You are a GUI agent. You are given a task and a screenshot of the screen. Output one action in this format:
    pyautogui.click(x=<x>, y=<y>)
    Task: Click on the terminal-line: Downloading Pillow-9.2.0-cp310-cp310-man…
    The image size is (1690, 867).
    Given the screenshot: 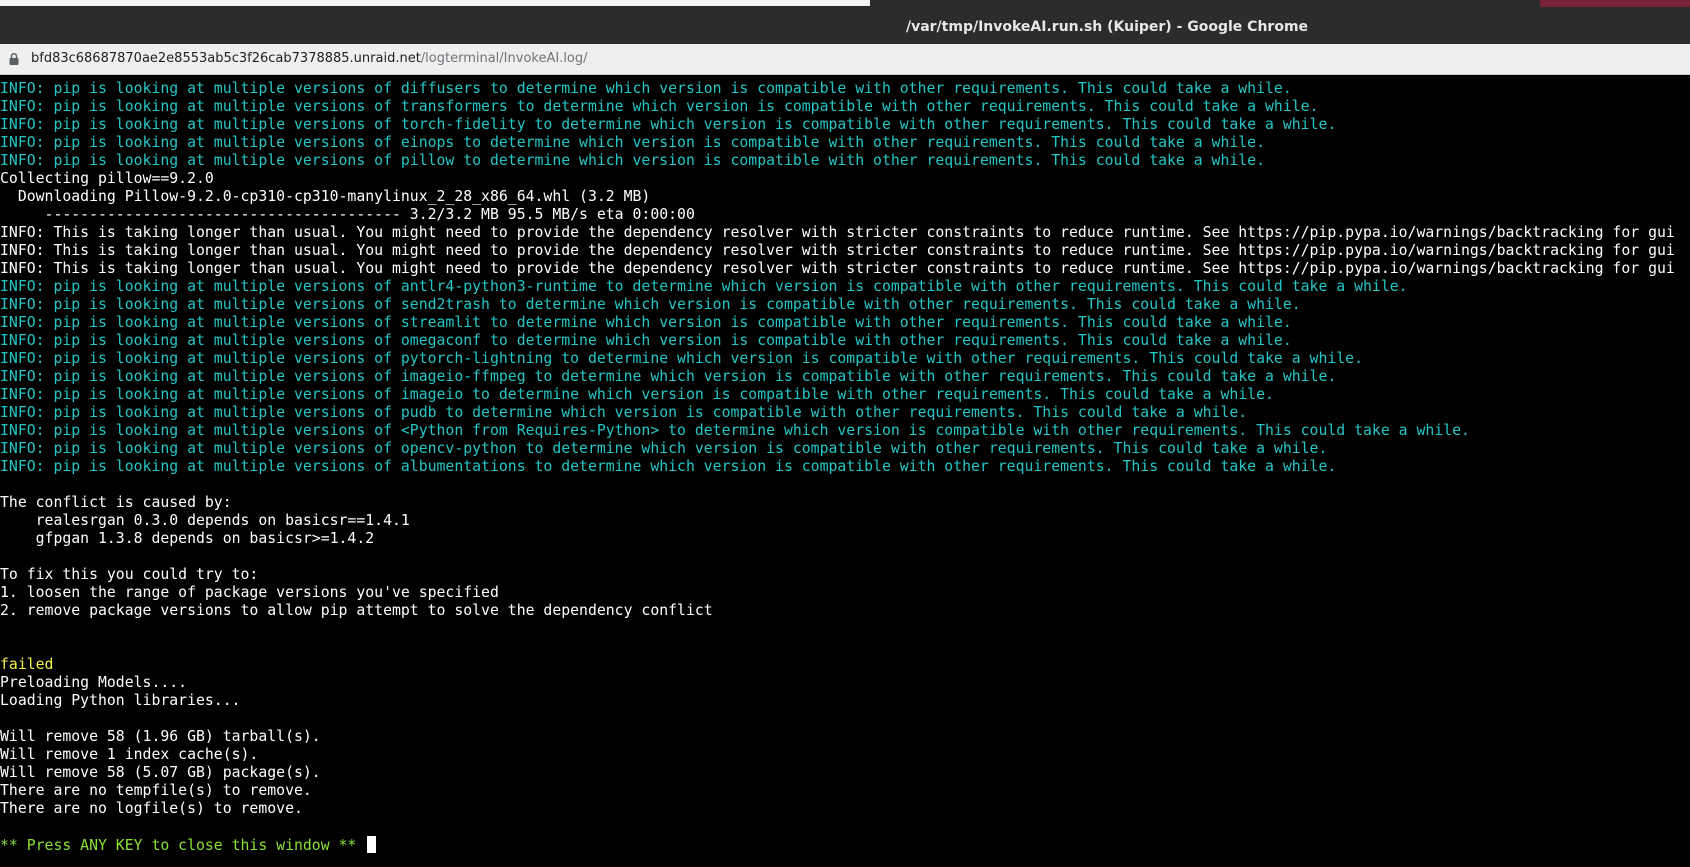 What is the action you would take?
    pyautogui.click(x=325, y=196)
    